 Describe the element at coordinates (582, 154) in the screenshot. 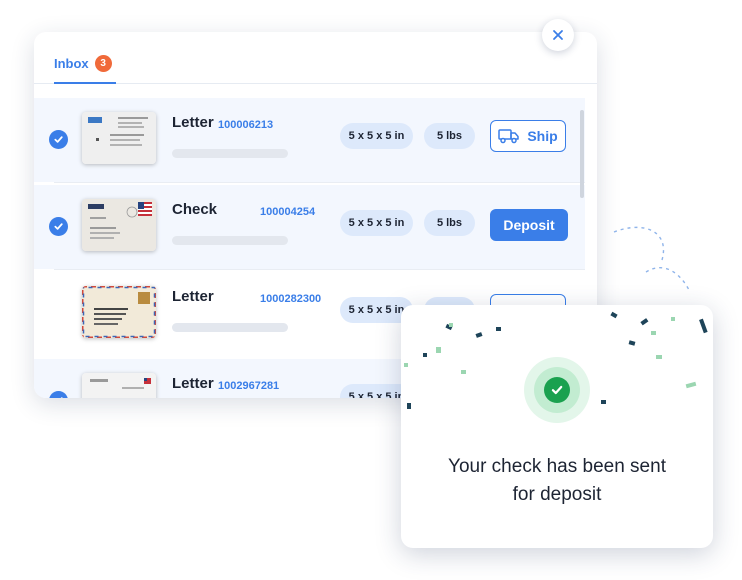

I see `scrollbar` at that location.